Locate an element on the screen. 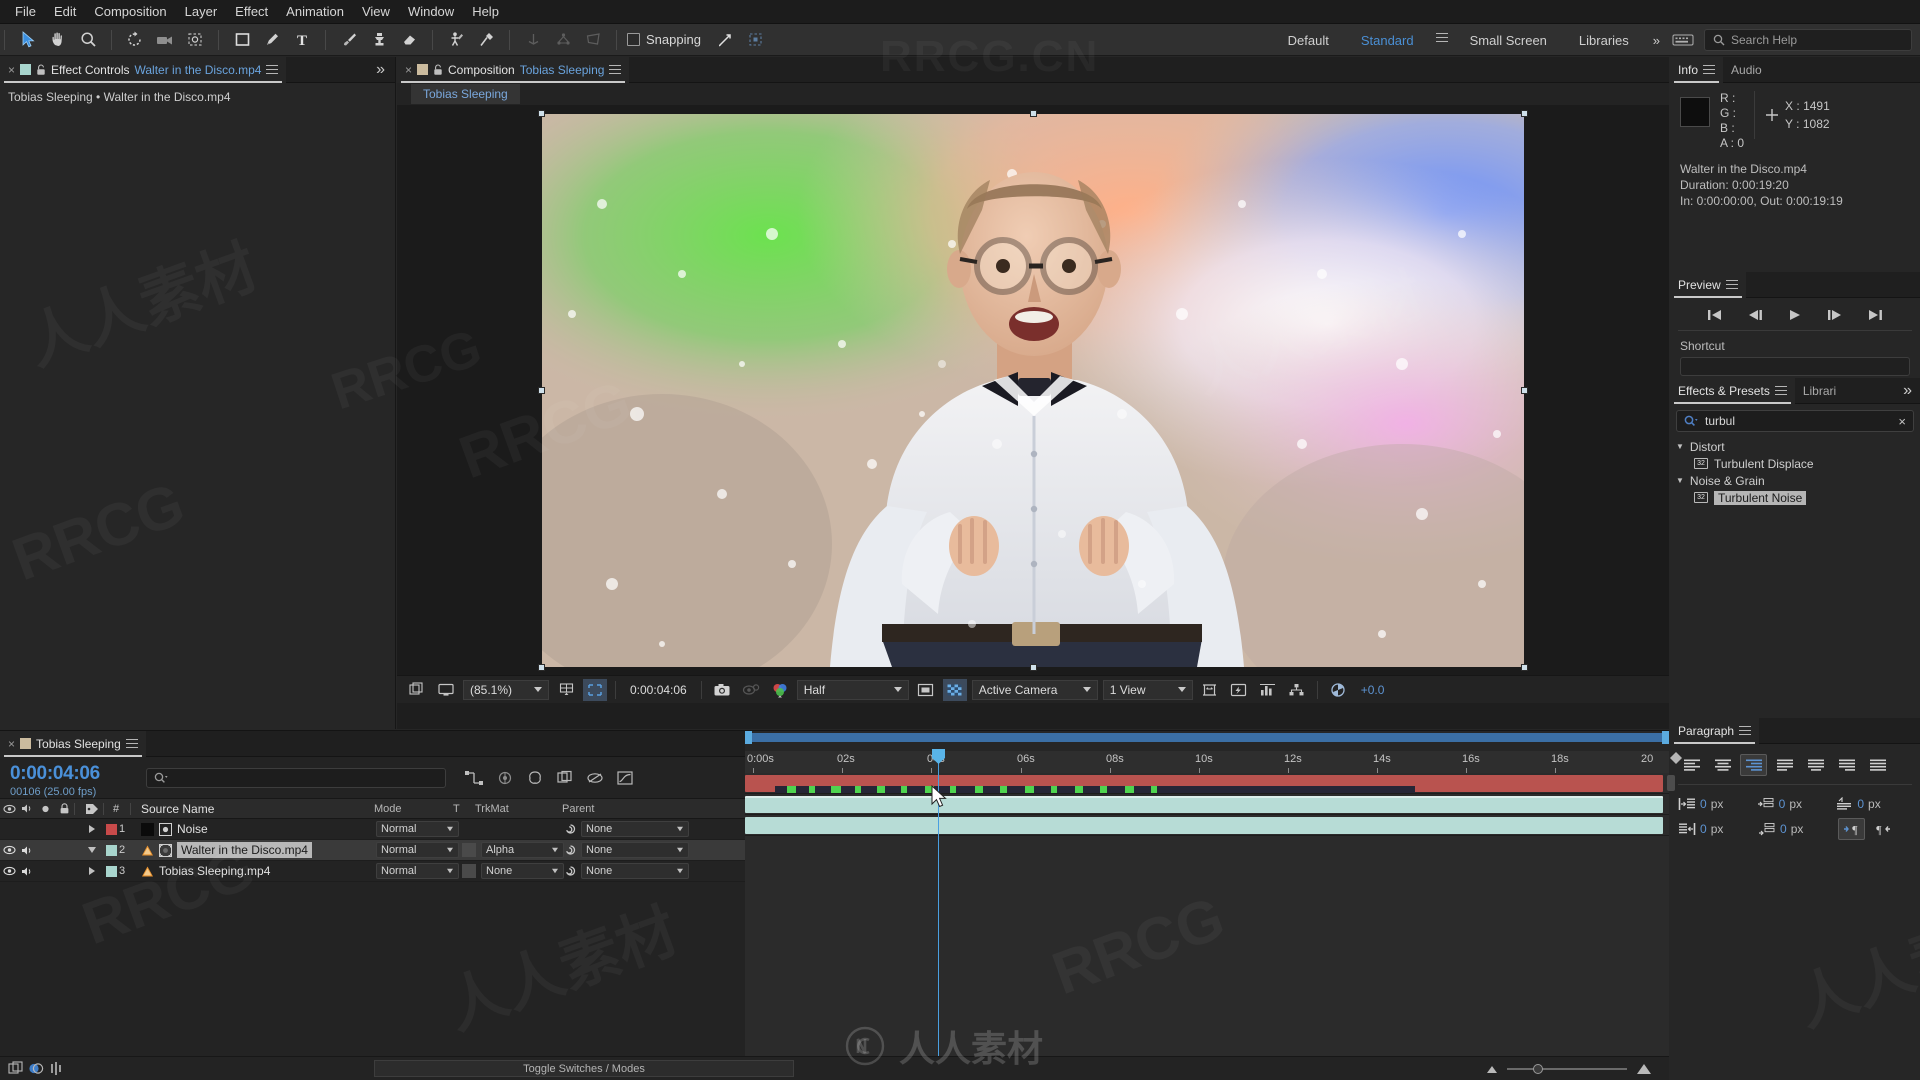 This screenshot has width=1920, height=1080. chevron-down-icon: ▼ is located at coordinates (1680, 480).